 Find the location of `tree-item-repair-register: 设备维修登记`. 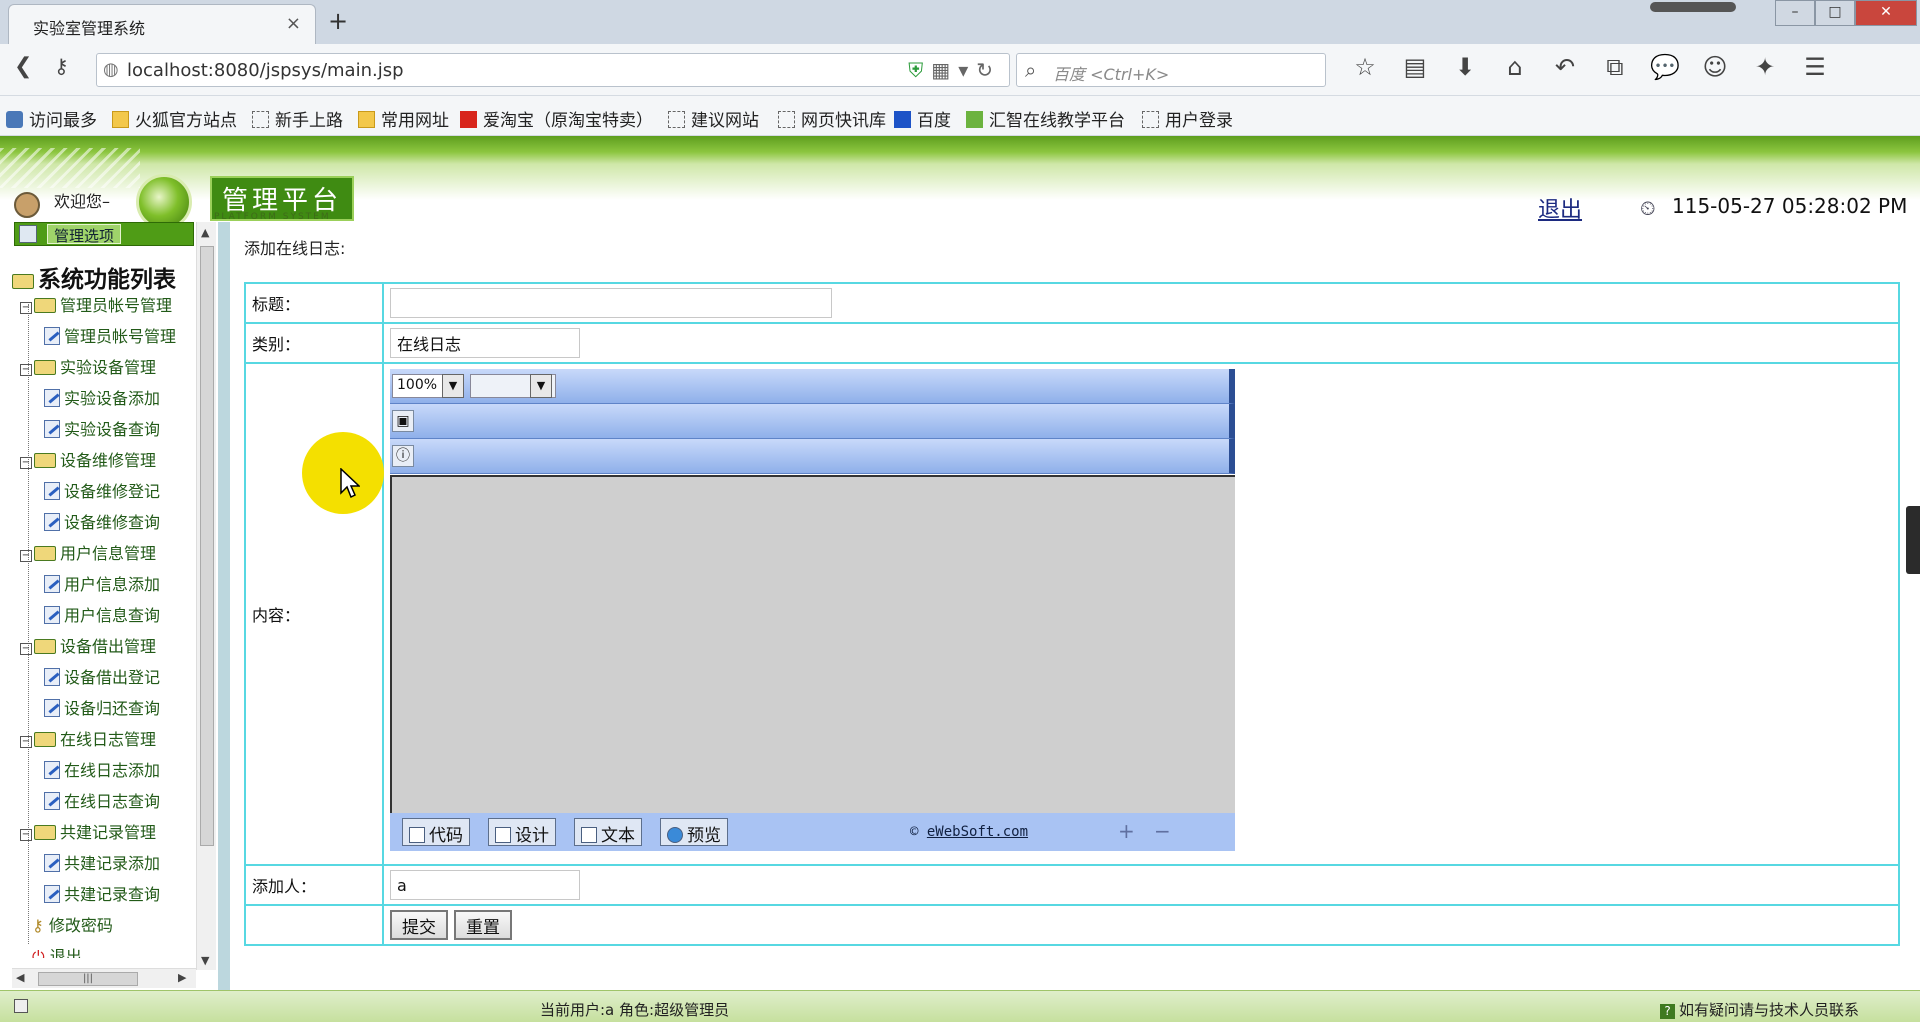

tree-item-repair-register: 设备维修登记 is located at coordinates (102, 490).